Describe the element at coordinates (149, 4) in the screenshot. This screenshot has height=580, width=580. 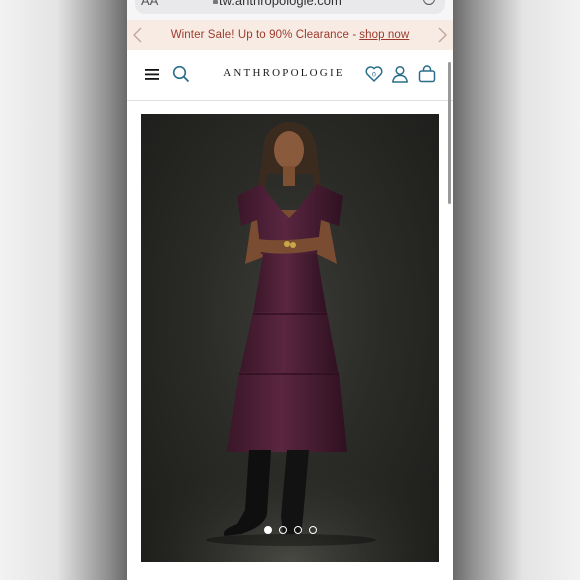
I see `text-size-button: AA` at that location.